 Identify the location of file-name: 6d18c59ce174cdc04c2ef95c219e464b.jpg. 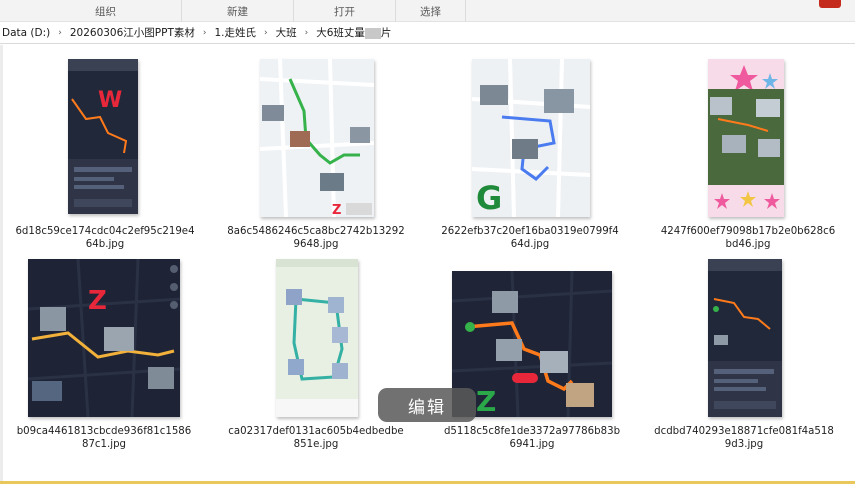
(105, 238).